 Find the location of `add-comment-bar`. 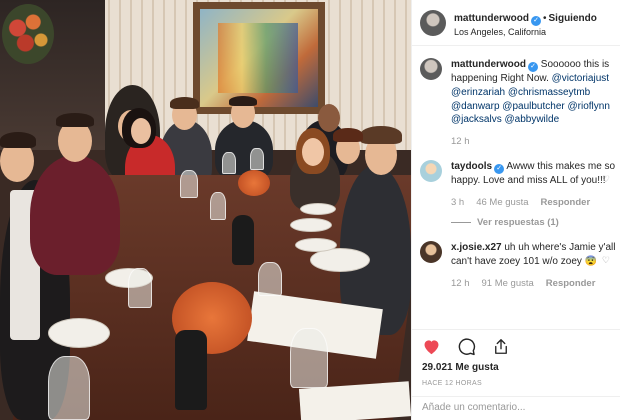

add-comment-bar is located at coordinates (516, 408).